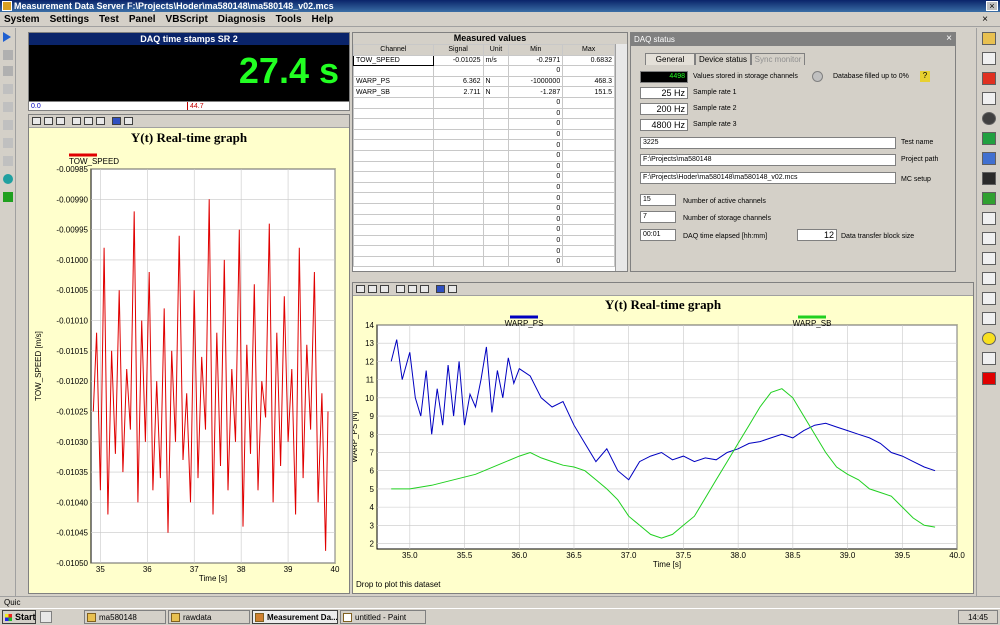 This screenshot has width=1000, height=625. Describe the element at coordinates (989, 58) in the screenshot. I see `document-icon` at that location.